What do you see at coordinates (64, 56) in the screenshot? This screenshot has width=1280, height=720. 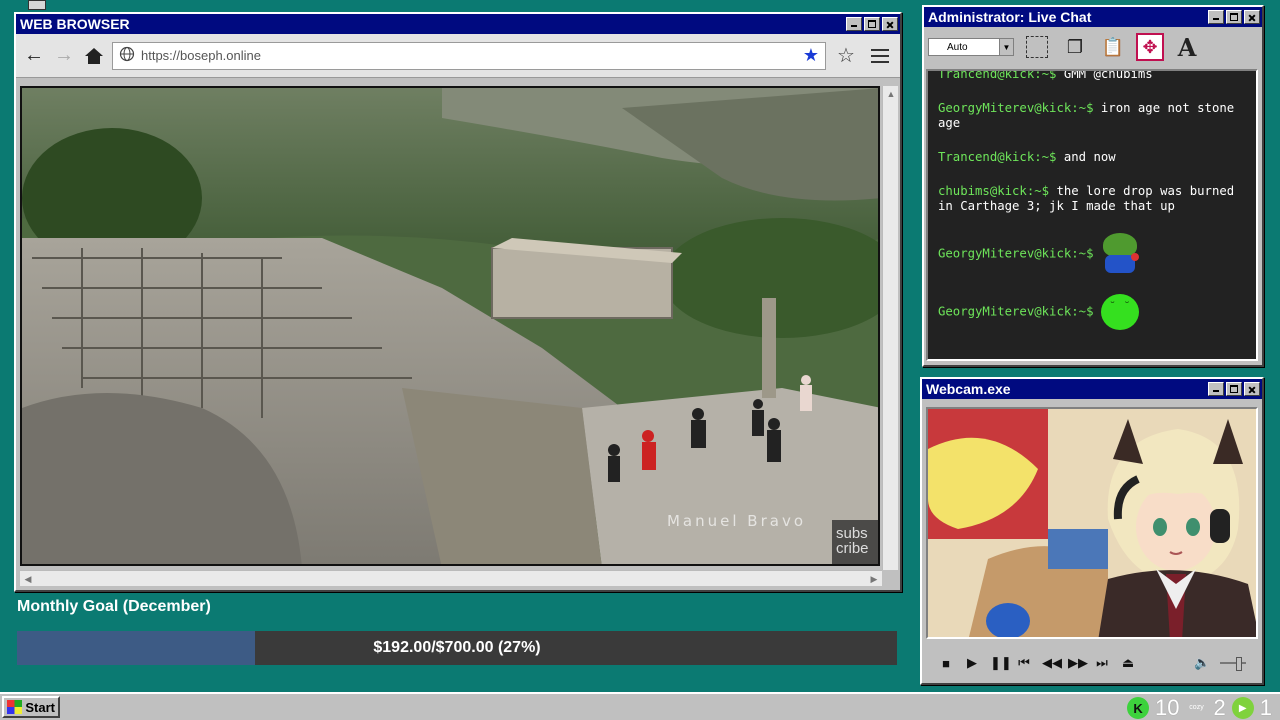 I see `forward-arrow-icon: →` at bounding box center [64, 56].